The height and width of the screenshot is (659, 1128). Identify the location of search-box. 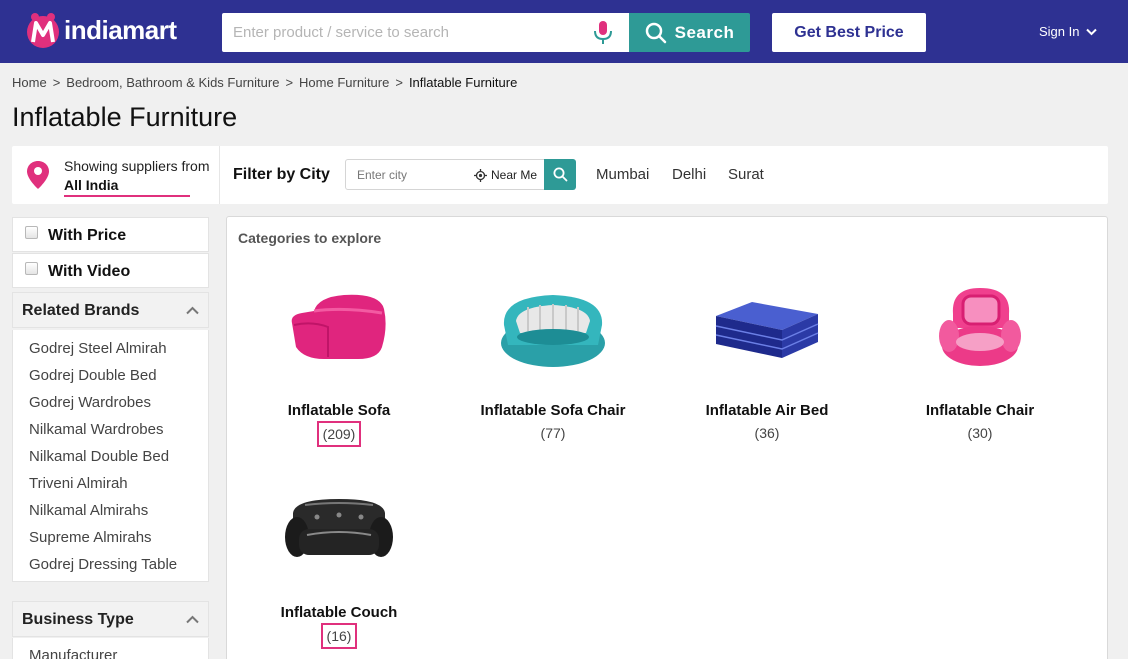
(425, 32).